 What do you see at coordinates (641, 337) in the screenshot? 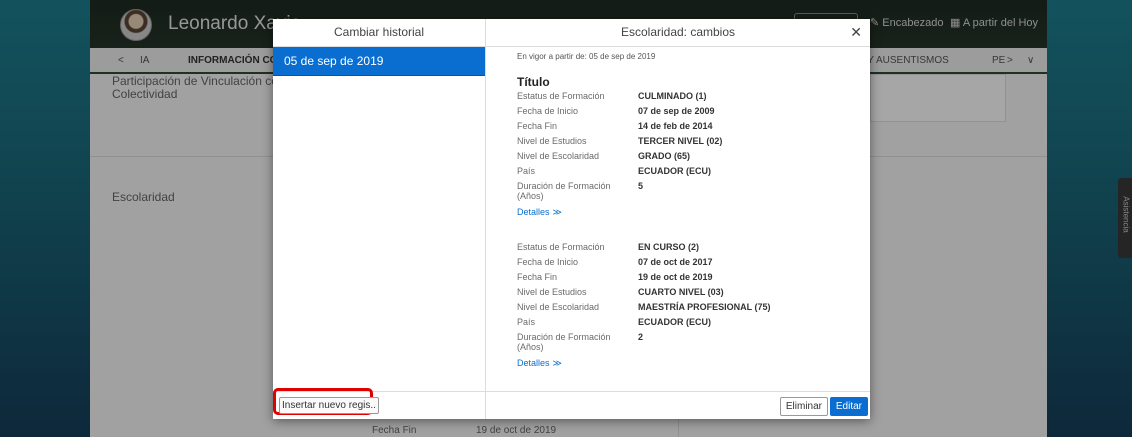
I see `field-value: 2` at bounding box center [641, 337].